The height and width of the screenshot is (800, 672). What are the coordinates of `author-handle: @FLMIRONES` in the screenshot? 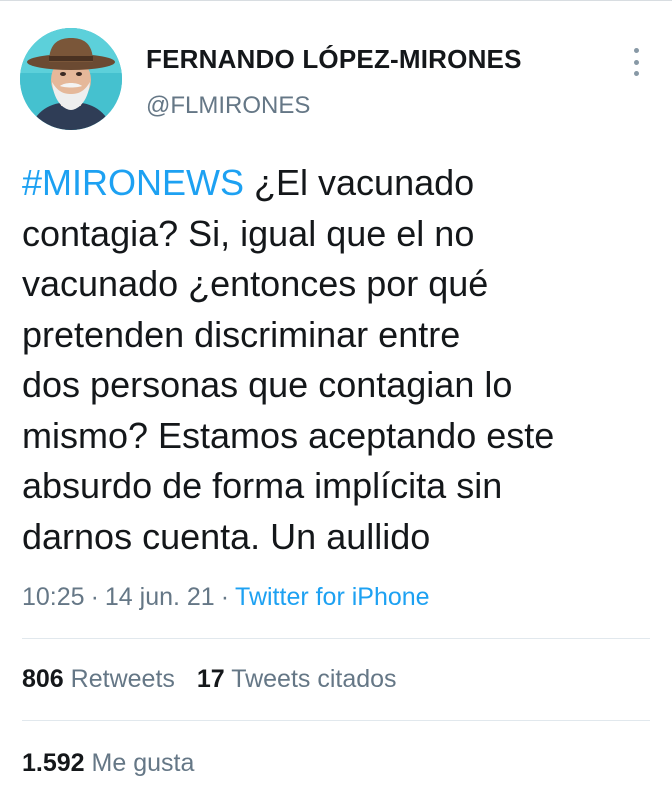 It's located at (228, 106).